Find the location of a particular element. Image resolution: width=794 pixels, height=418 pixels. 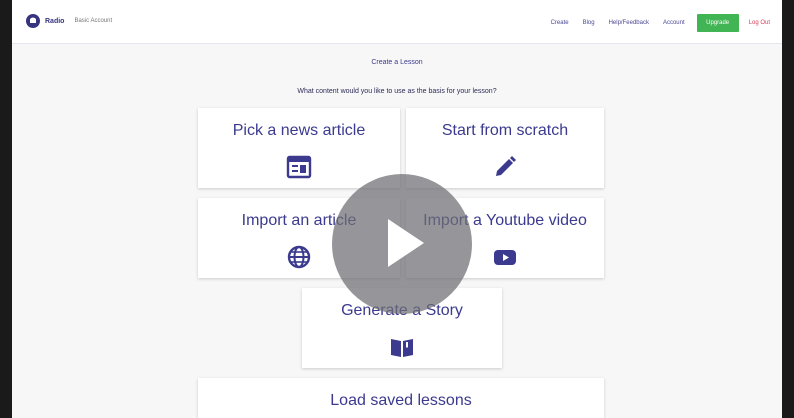

logout-link: Log Out is located at coordinates (759, 23).